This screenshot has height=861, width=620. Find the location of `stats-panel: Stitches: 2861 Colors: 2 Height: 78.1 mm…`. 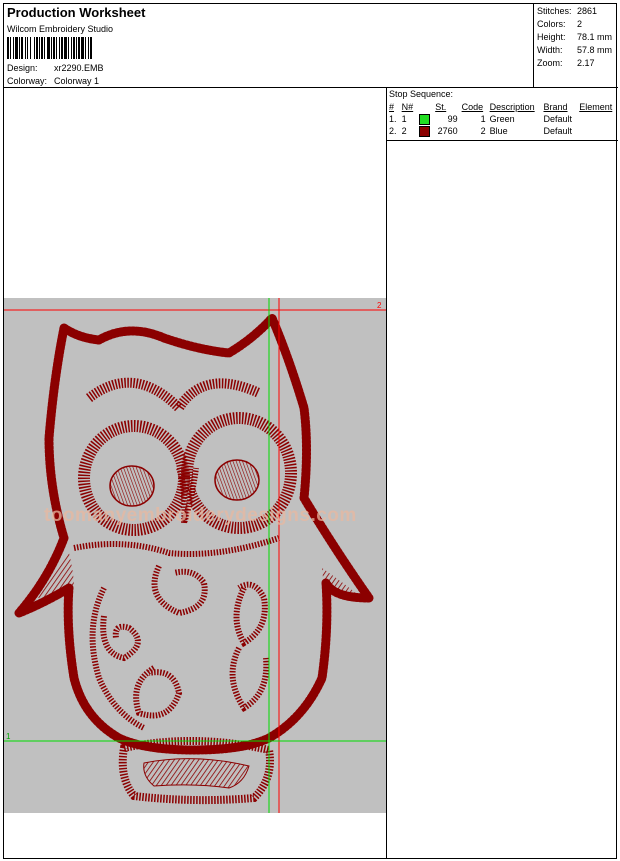

stats-panel: Stitches: 2861 Colors: 2 Height: 78.1 mm… is located at coordinates (576, 46).